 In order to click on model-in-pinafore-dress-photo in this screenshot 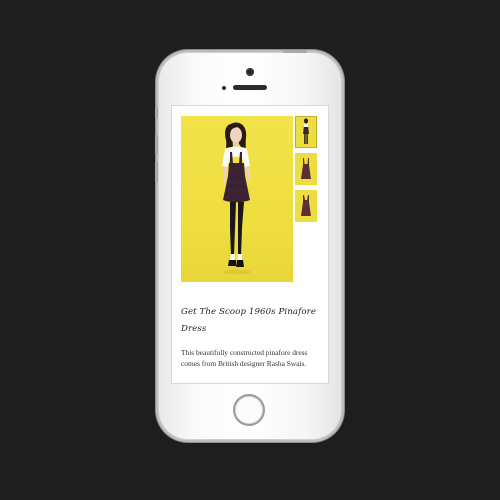, I will do `click(236, 198)`.